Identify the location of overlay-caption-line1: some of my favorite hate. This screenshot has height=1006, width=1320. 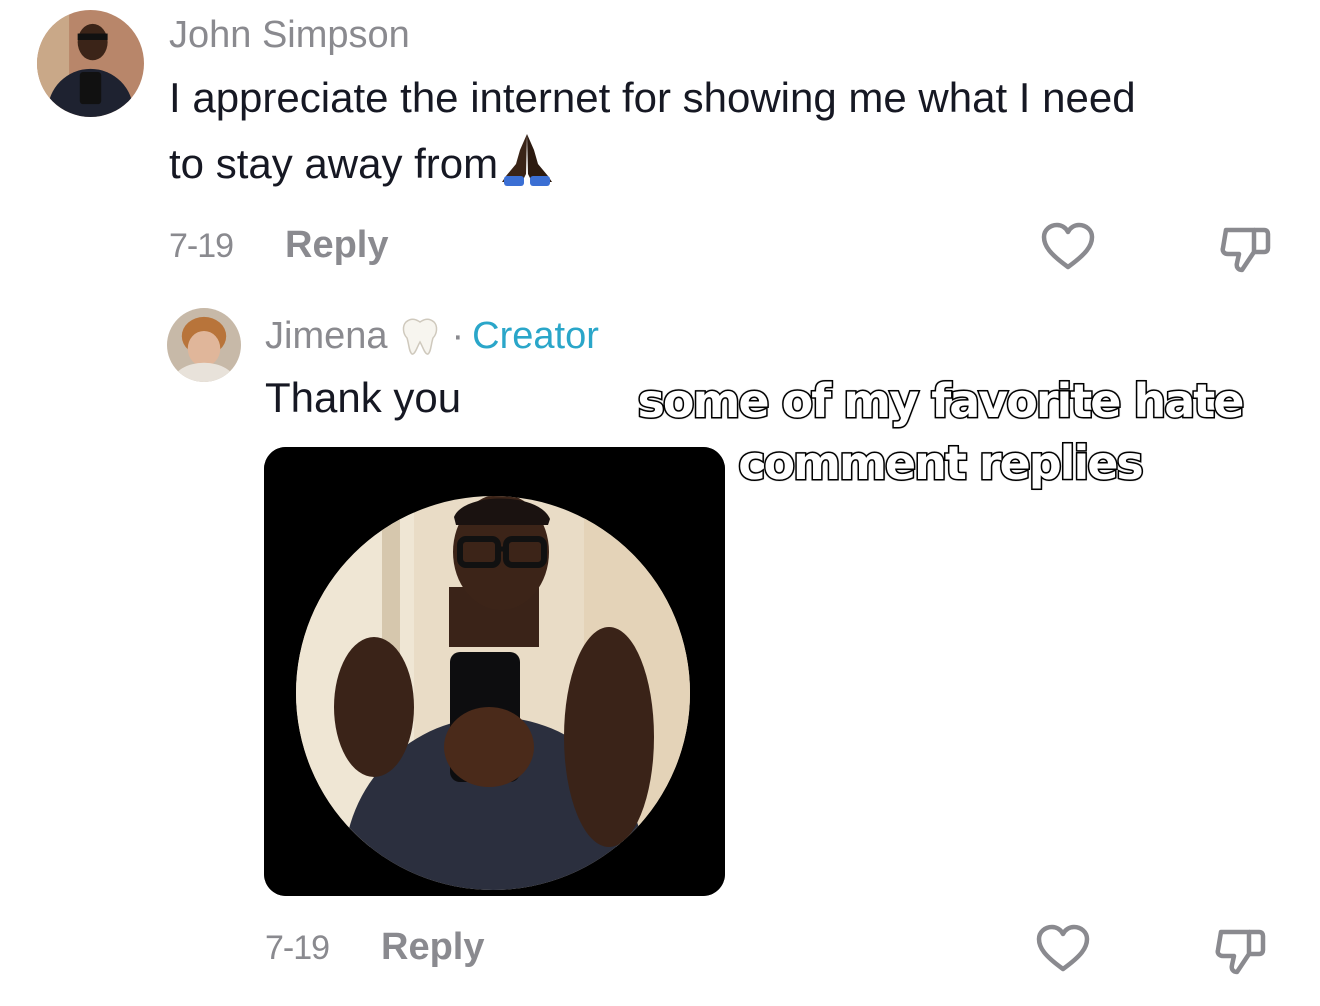
(941, 401).